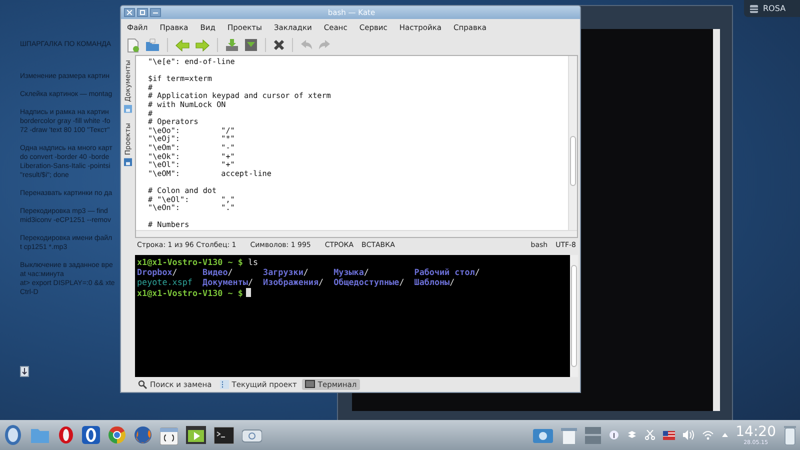 Image resolution: width=800 pixels, height=450 pixels. Describe the element at coordinates (66, 435) in the screenshot. I see `letter-o-icon` at that location.